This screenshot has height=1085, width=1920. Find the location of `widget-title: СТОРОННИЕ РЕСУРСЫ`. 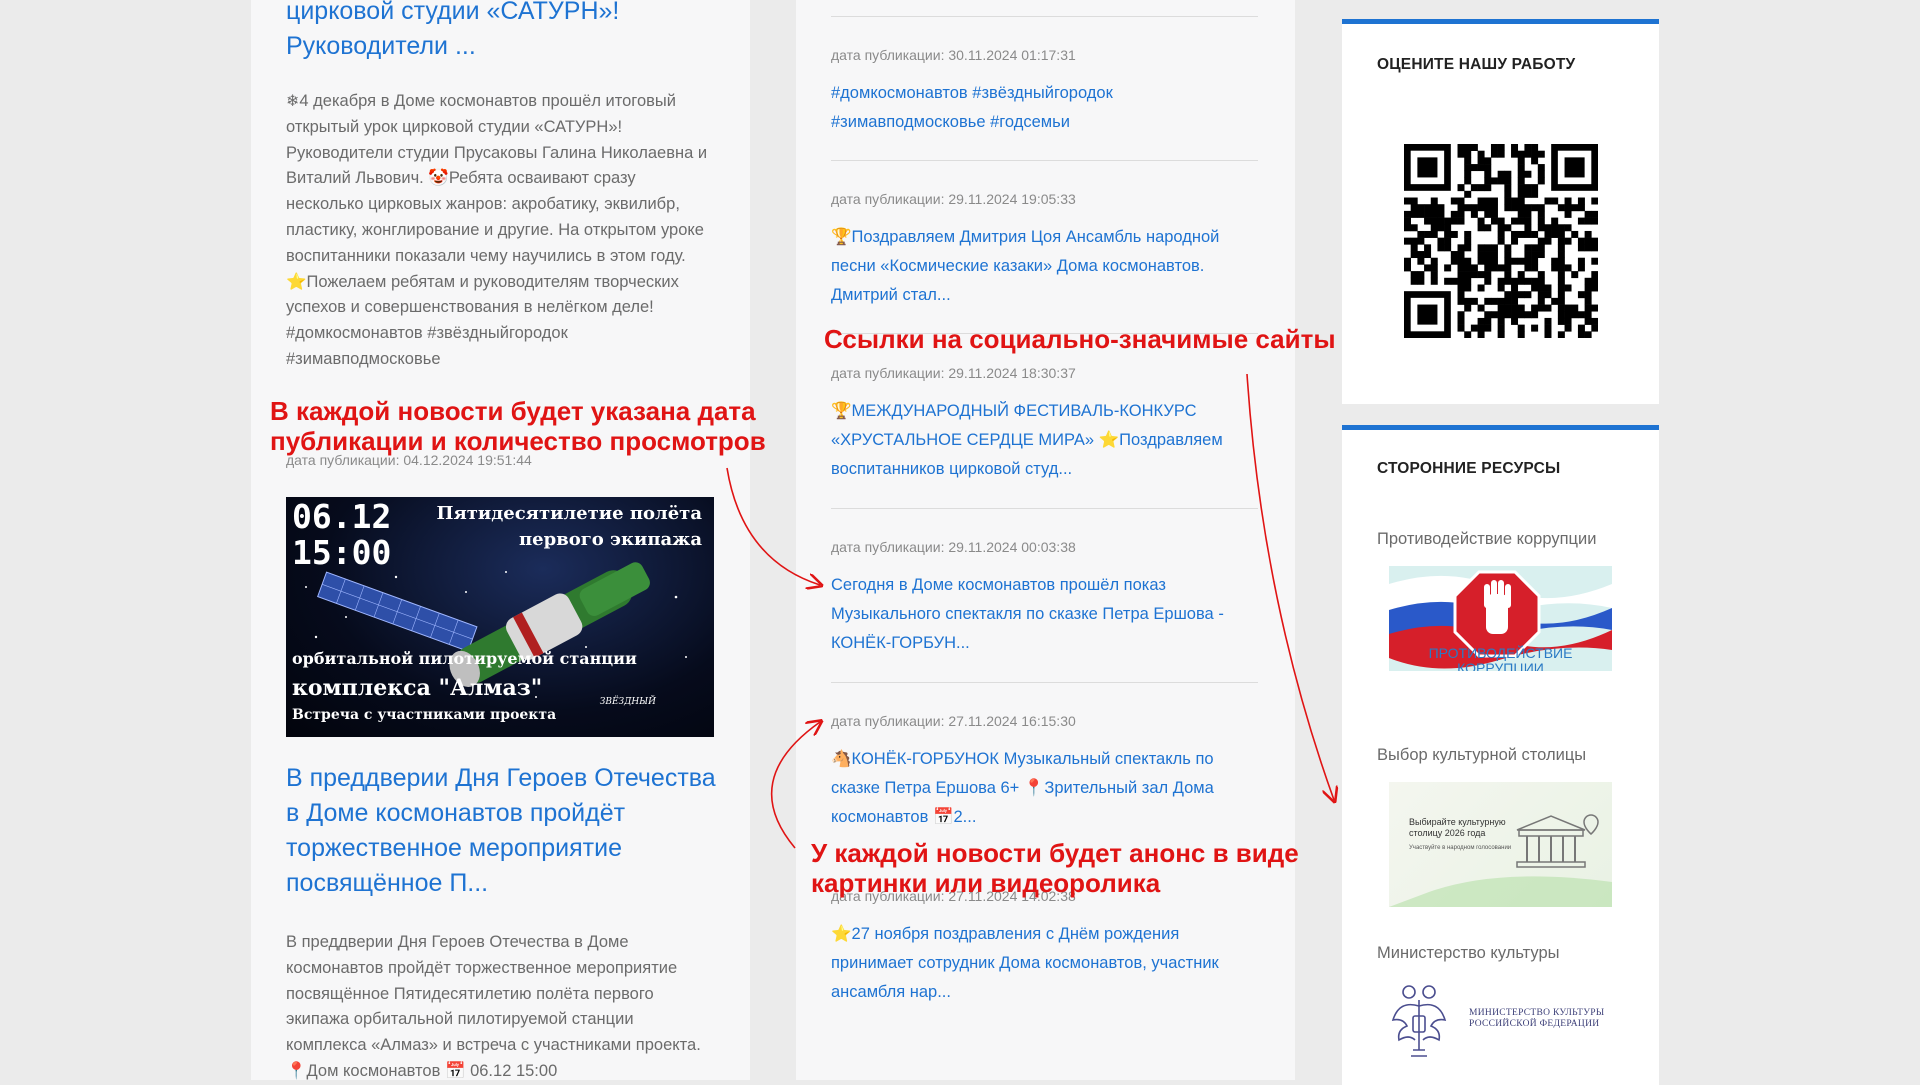

widget-title: СТОРОННИЕ РЕСУРСЫ is located at coordinates (1469, 468).